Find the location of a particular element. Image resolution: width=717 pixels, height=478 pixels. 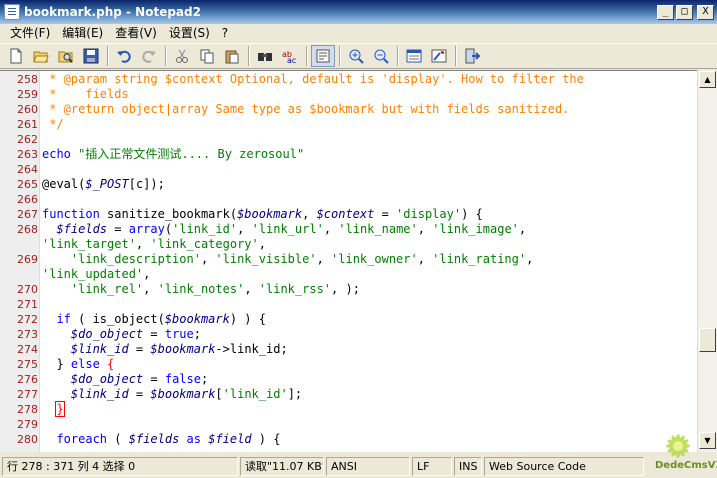

code-token: 'link_rating' is located at coordinates (479, 259).